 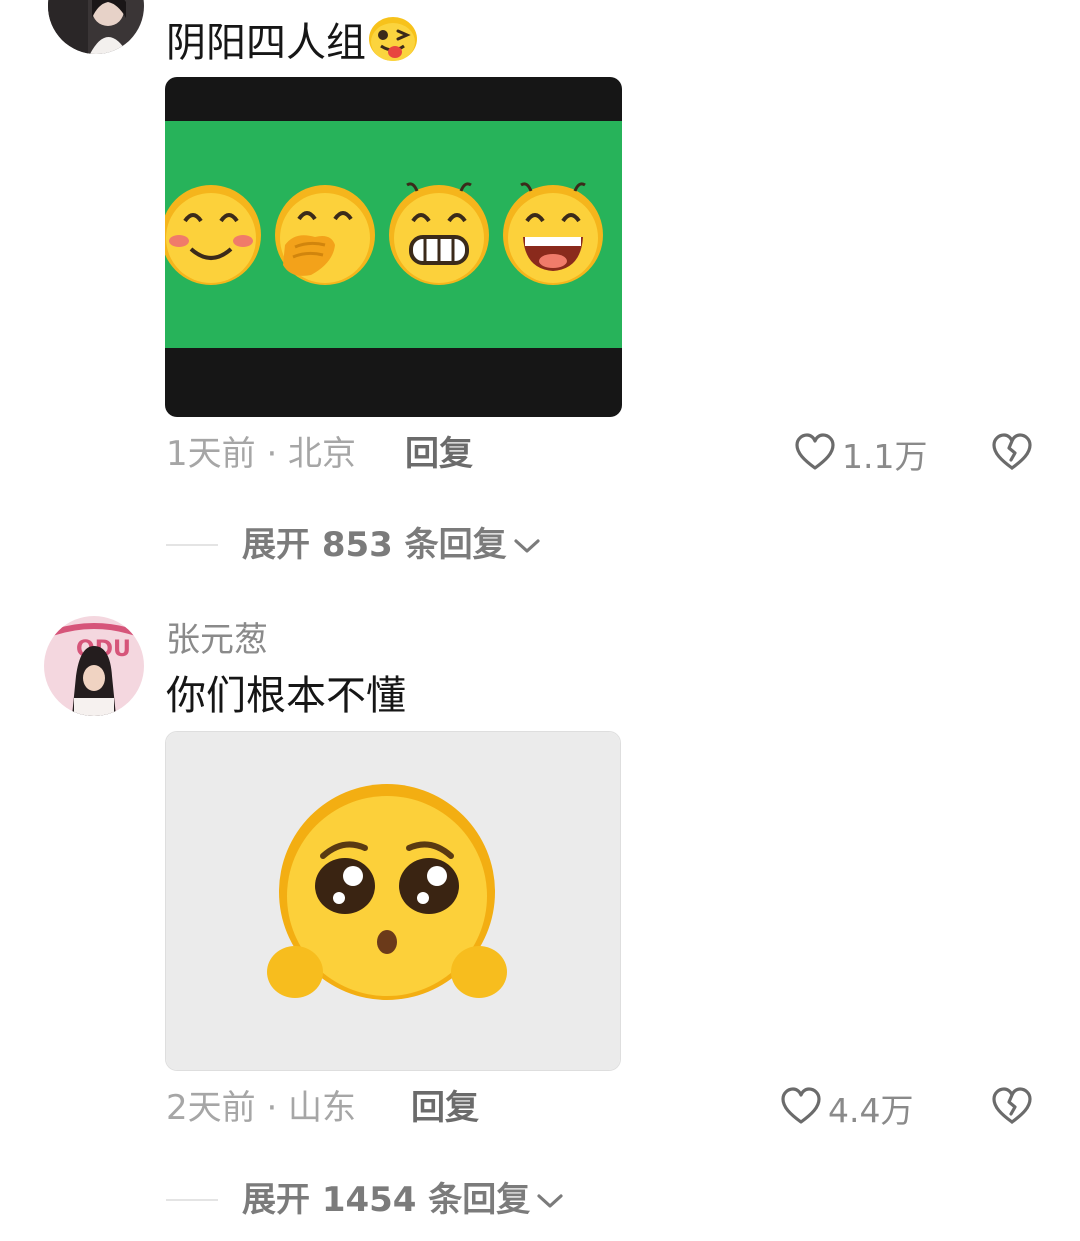 I want to click on like-count: 1.1万, so click(x=885, y=456).